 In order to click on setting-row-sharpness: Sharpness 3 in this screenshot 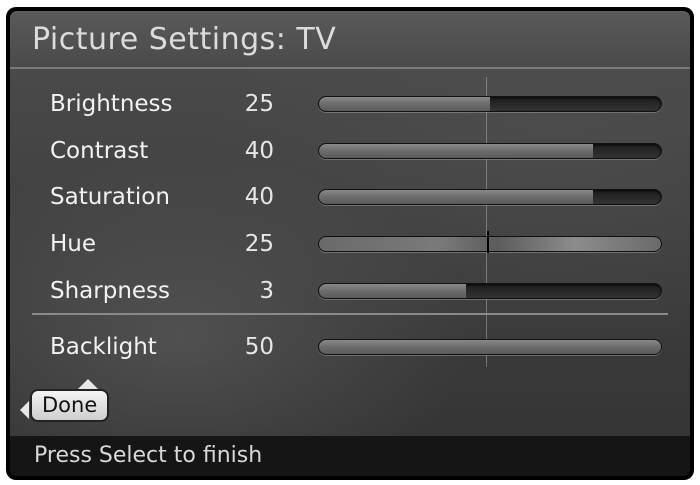, I will do `click(350, 295)`.